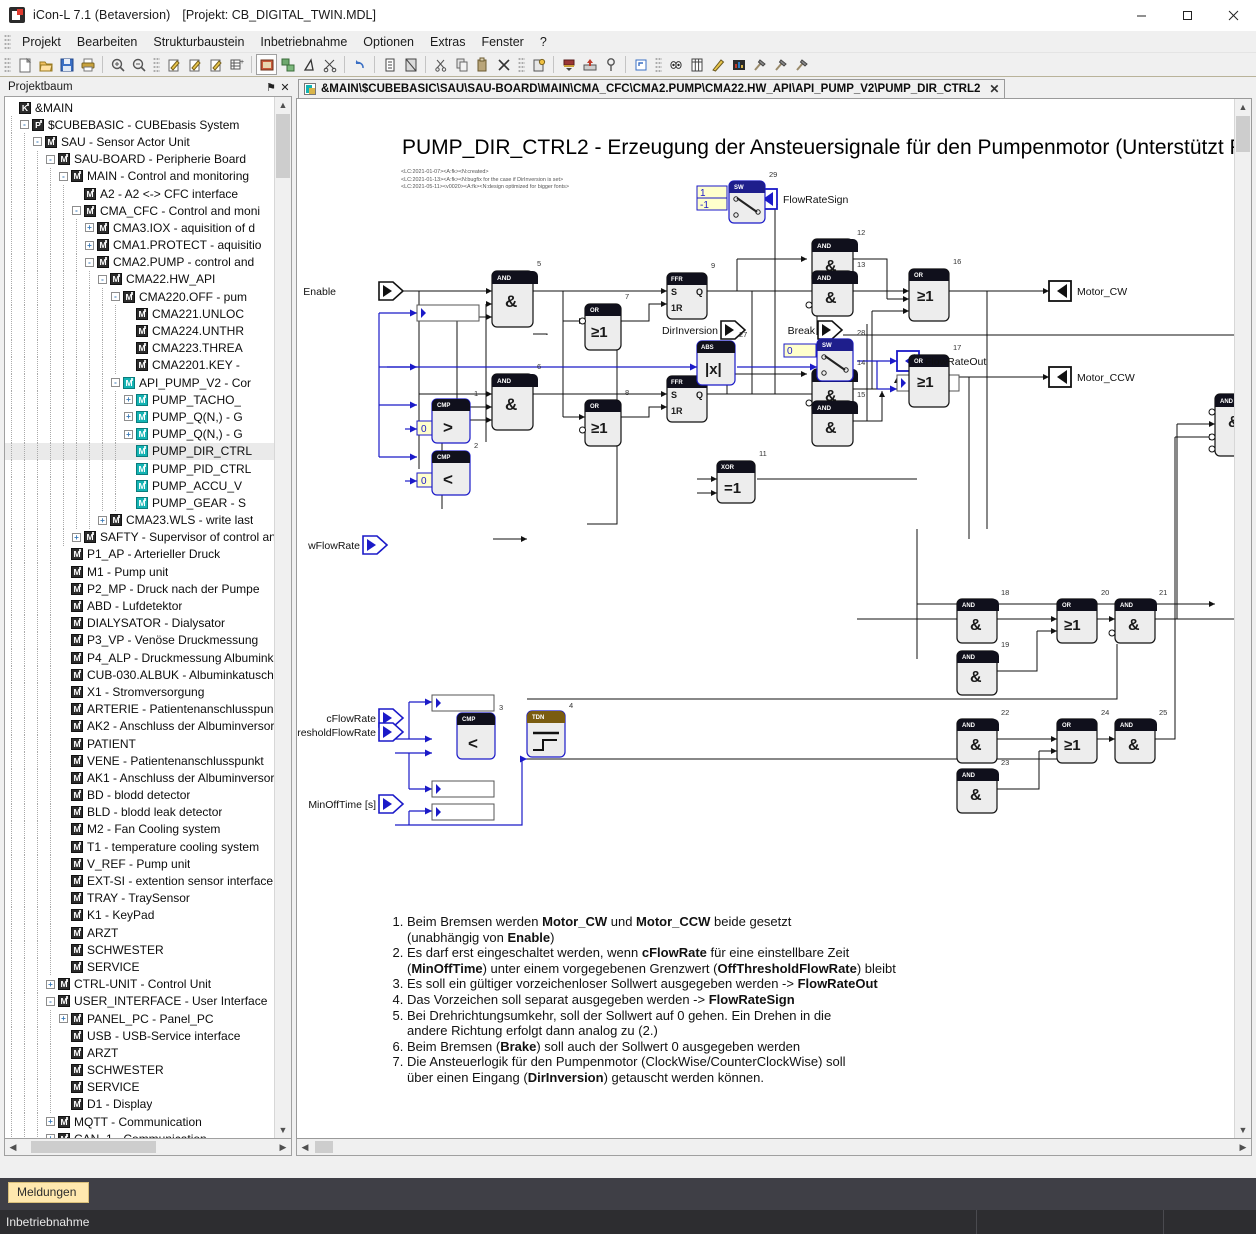 The image size is (1256, 1234). Describe the element at coordinates (139, 400) in the screenshot. I see `tree-item: + M PUMP_TACHO_` at that location.